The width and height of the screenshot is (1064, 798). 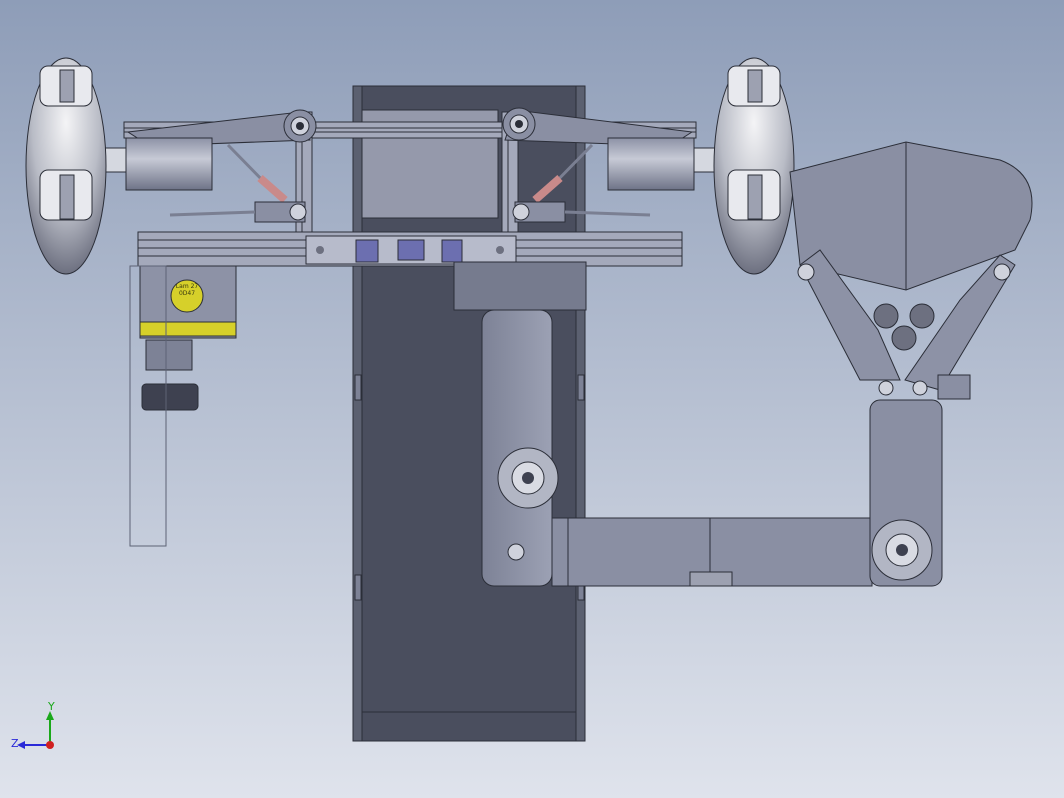 What do you see at coordinates (51, 706) in the screenshot?
I see `y-axis-label: Y` at bounding box center [51, 706].